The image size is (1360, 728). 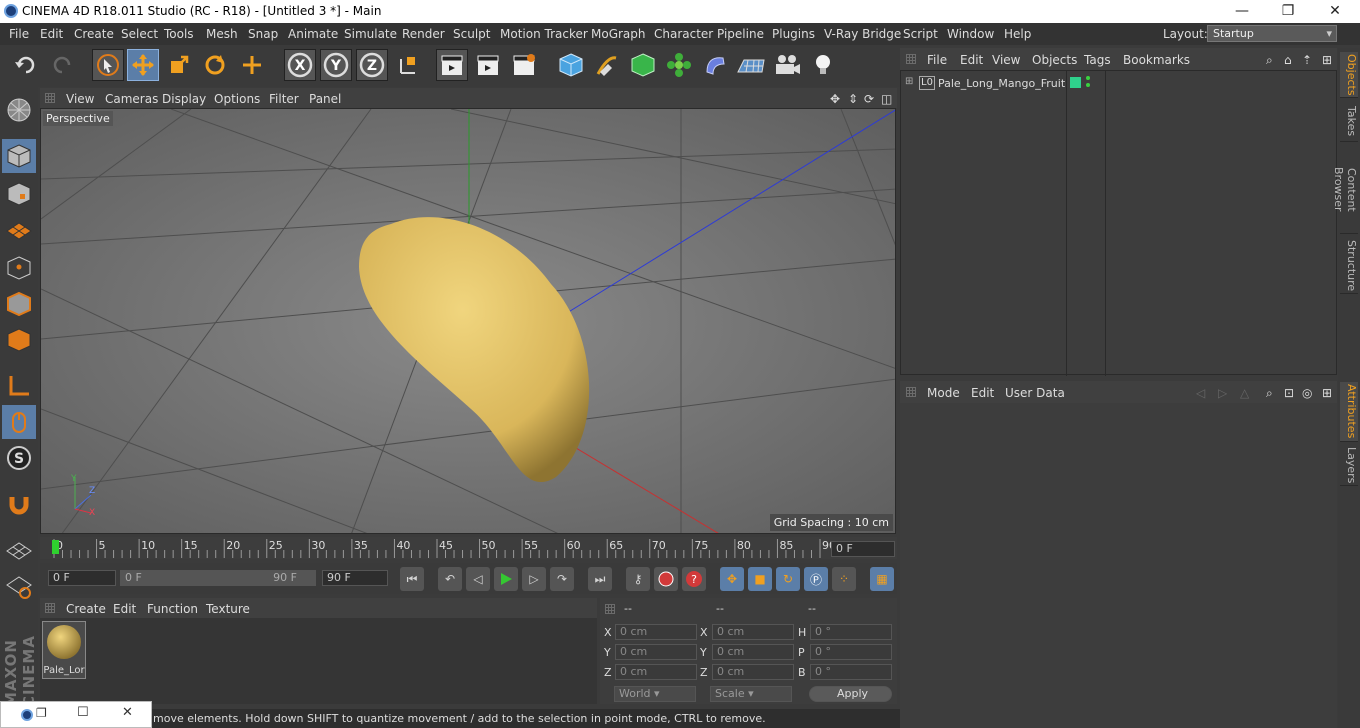 What do you see at coordinates (788, 579) in the screenshot?
I see `key-rotation-button: ↻` at bounding box center [788, 579].